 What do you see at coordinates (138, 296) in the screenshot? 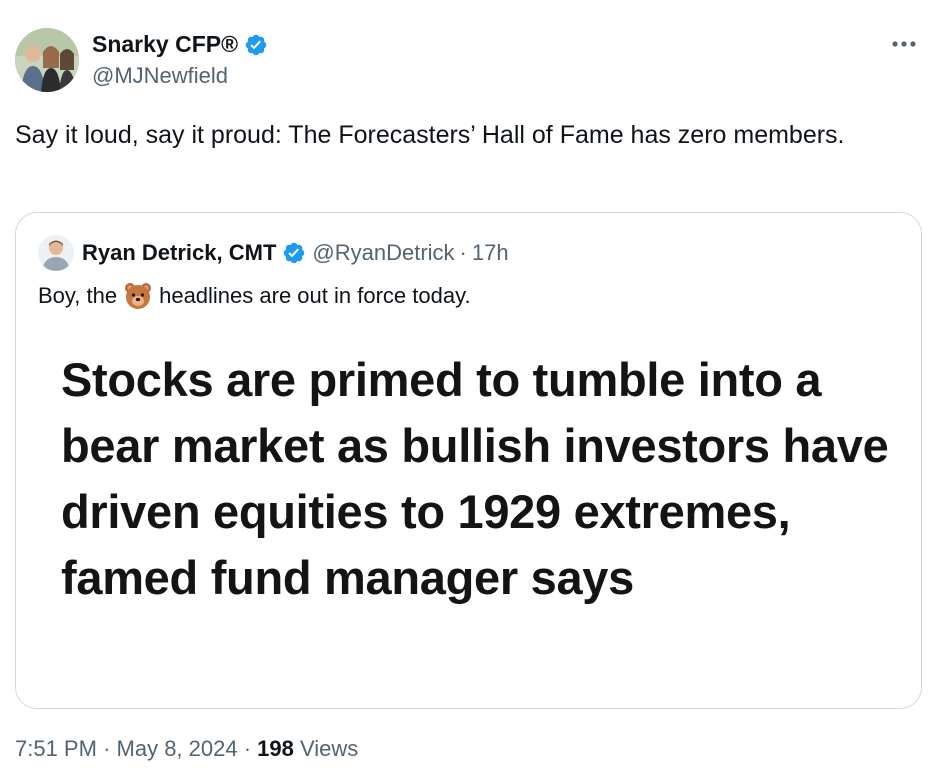
I see `bear-face-emoji-icon` at bounding box center [138, 296].